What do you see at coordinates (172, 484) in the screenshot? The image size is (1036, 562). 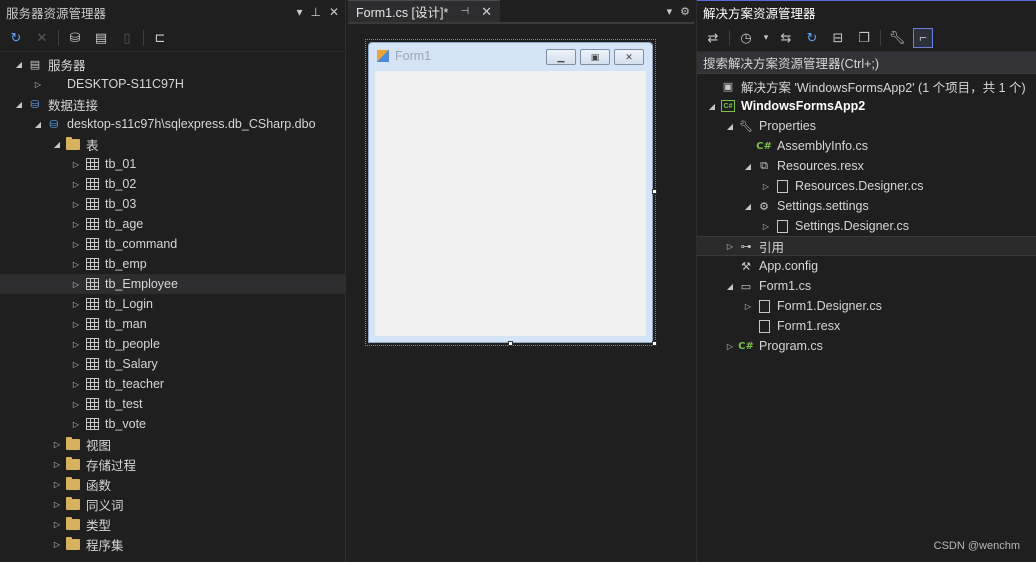 I see `tree-item: ▷ 函数` at bounding box center [172, 484].